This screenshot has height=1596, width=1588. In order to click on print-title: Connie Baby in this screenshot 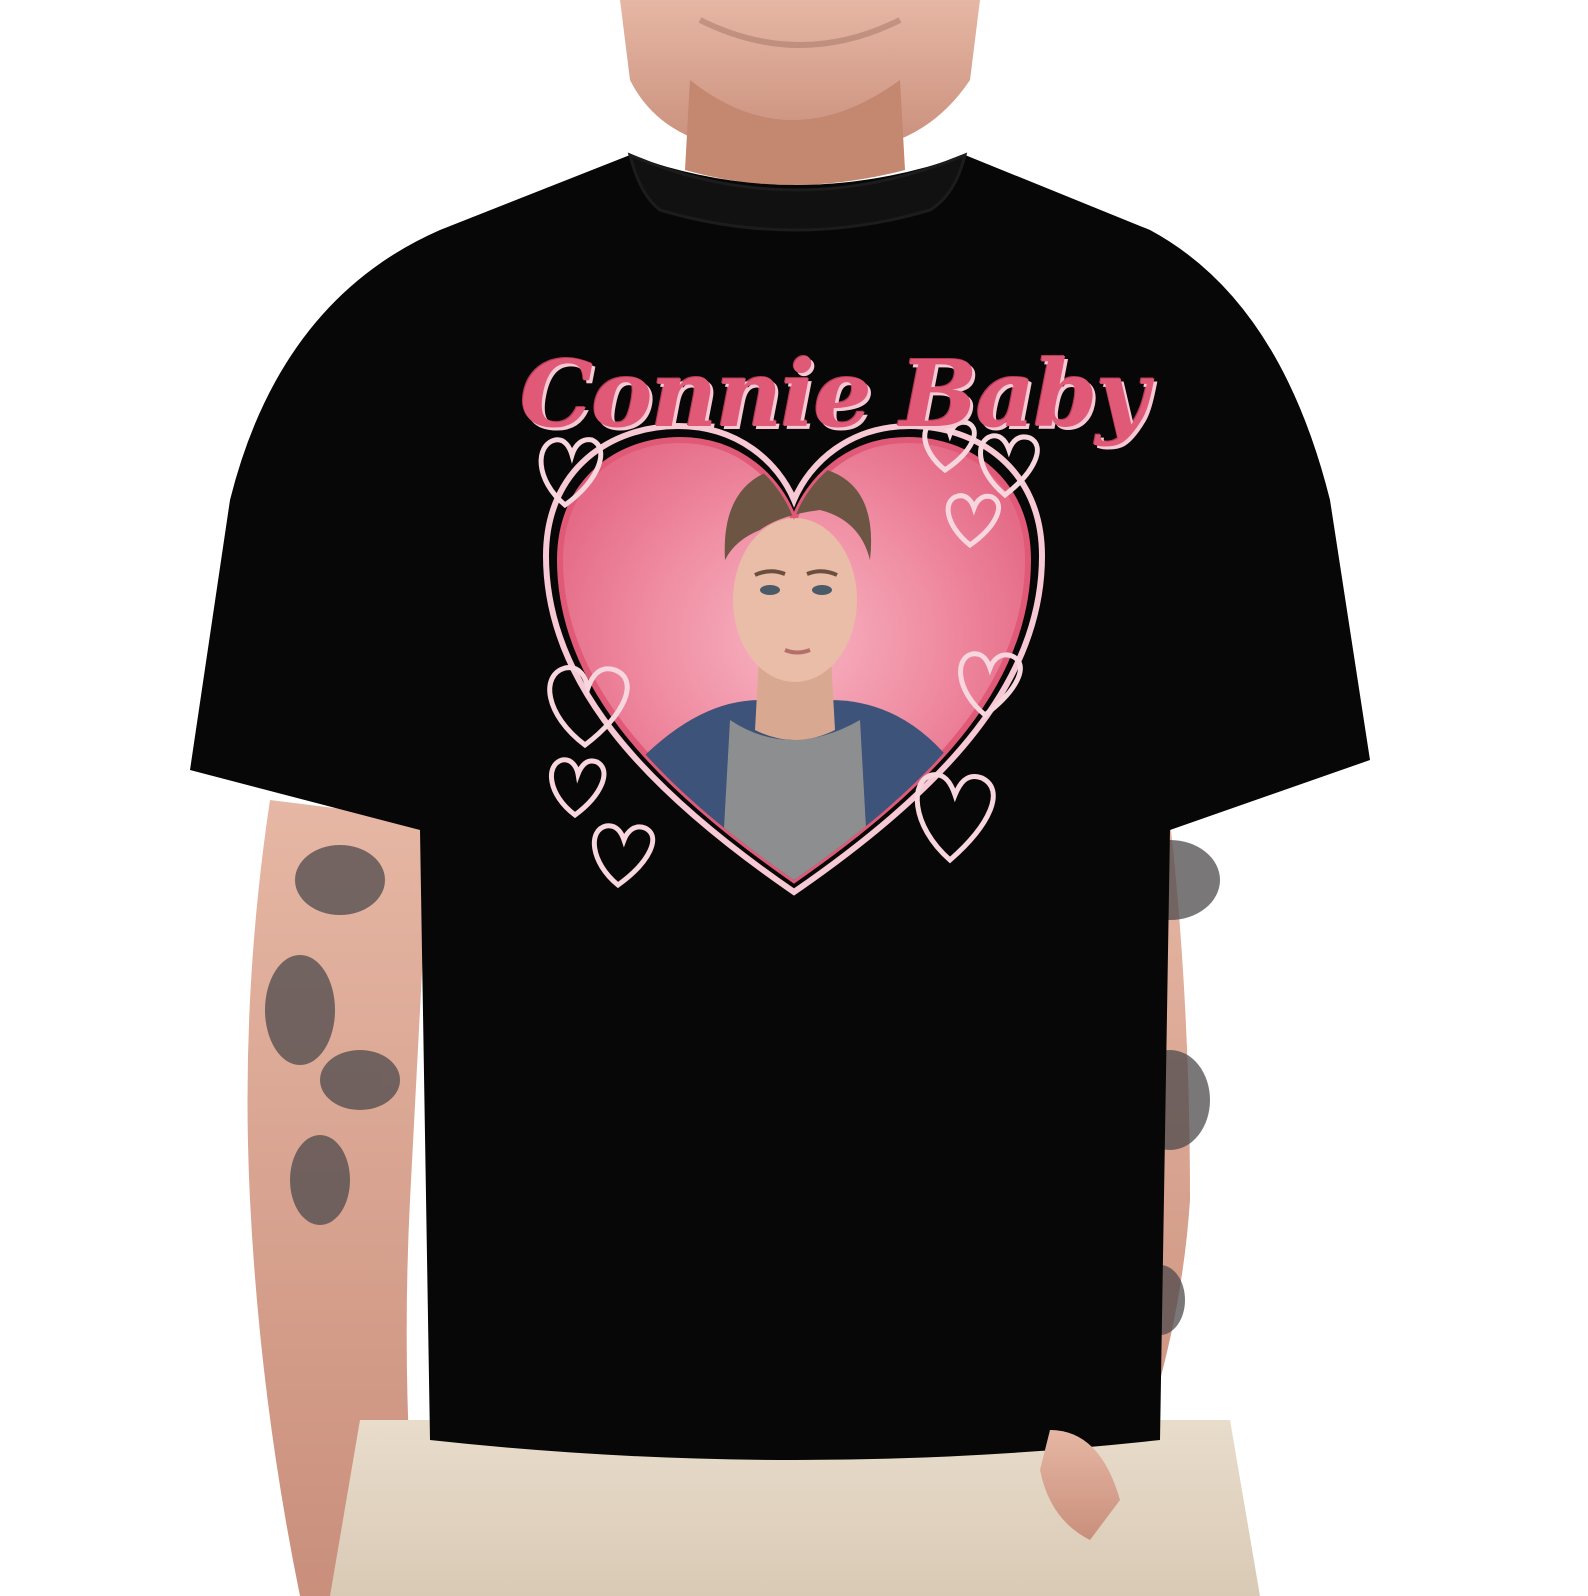, I will do `click(834, 394)`.